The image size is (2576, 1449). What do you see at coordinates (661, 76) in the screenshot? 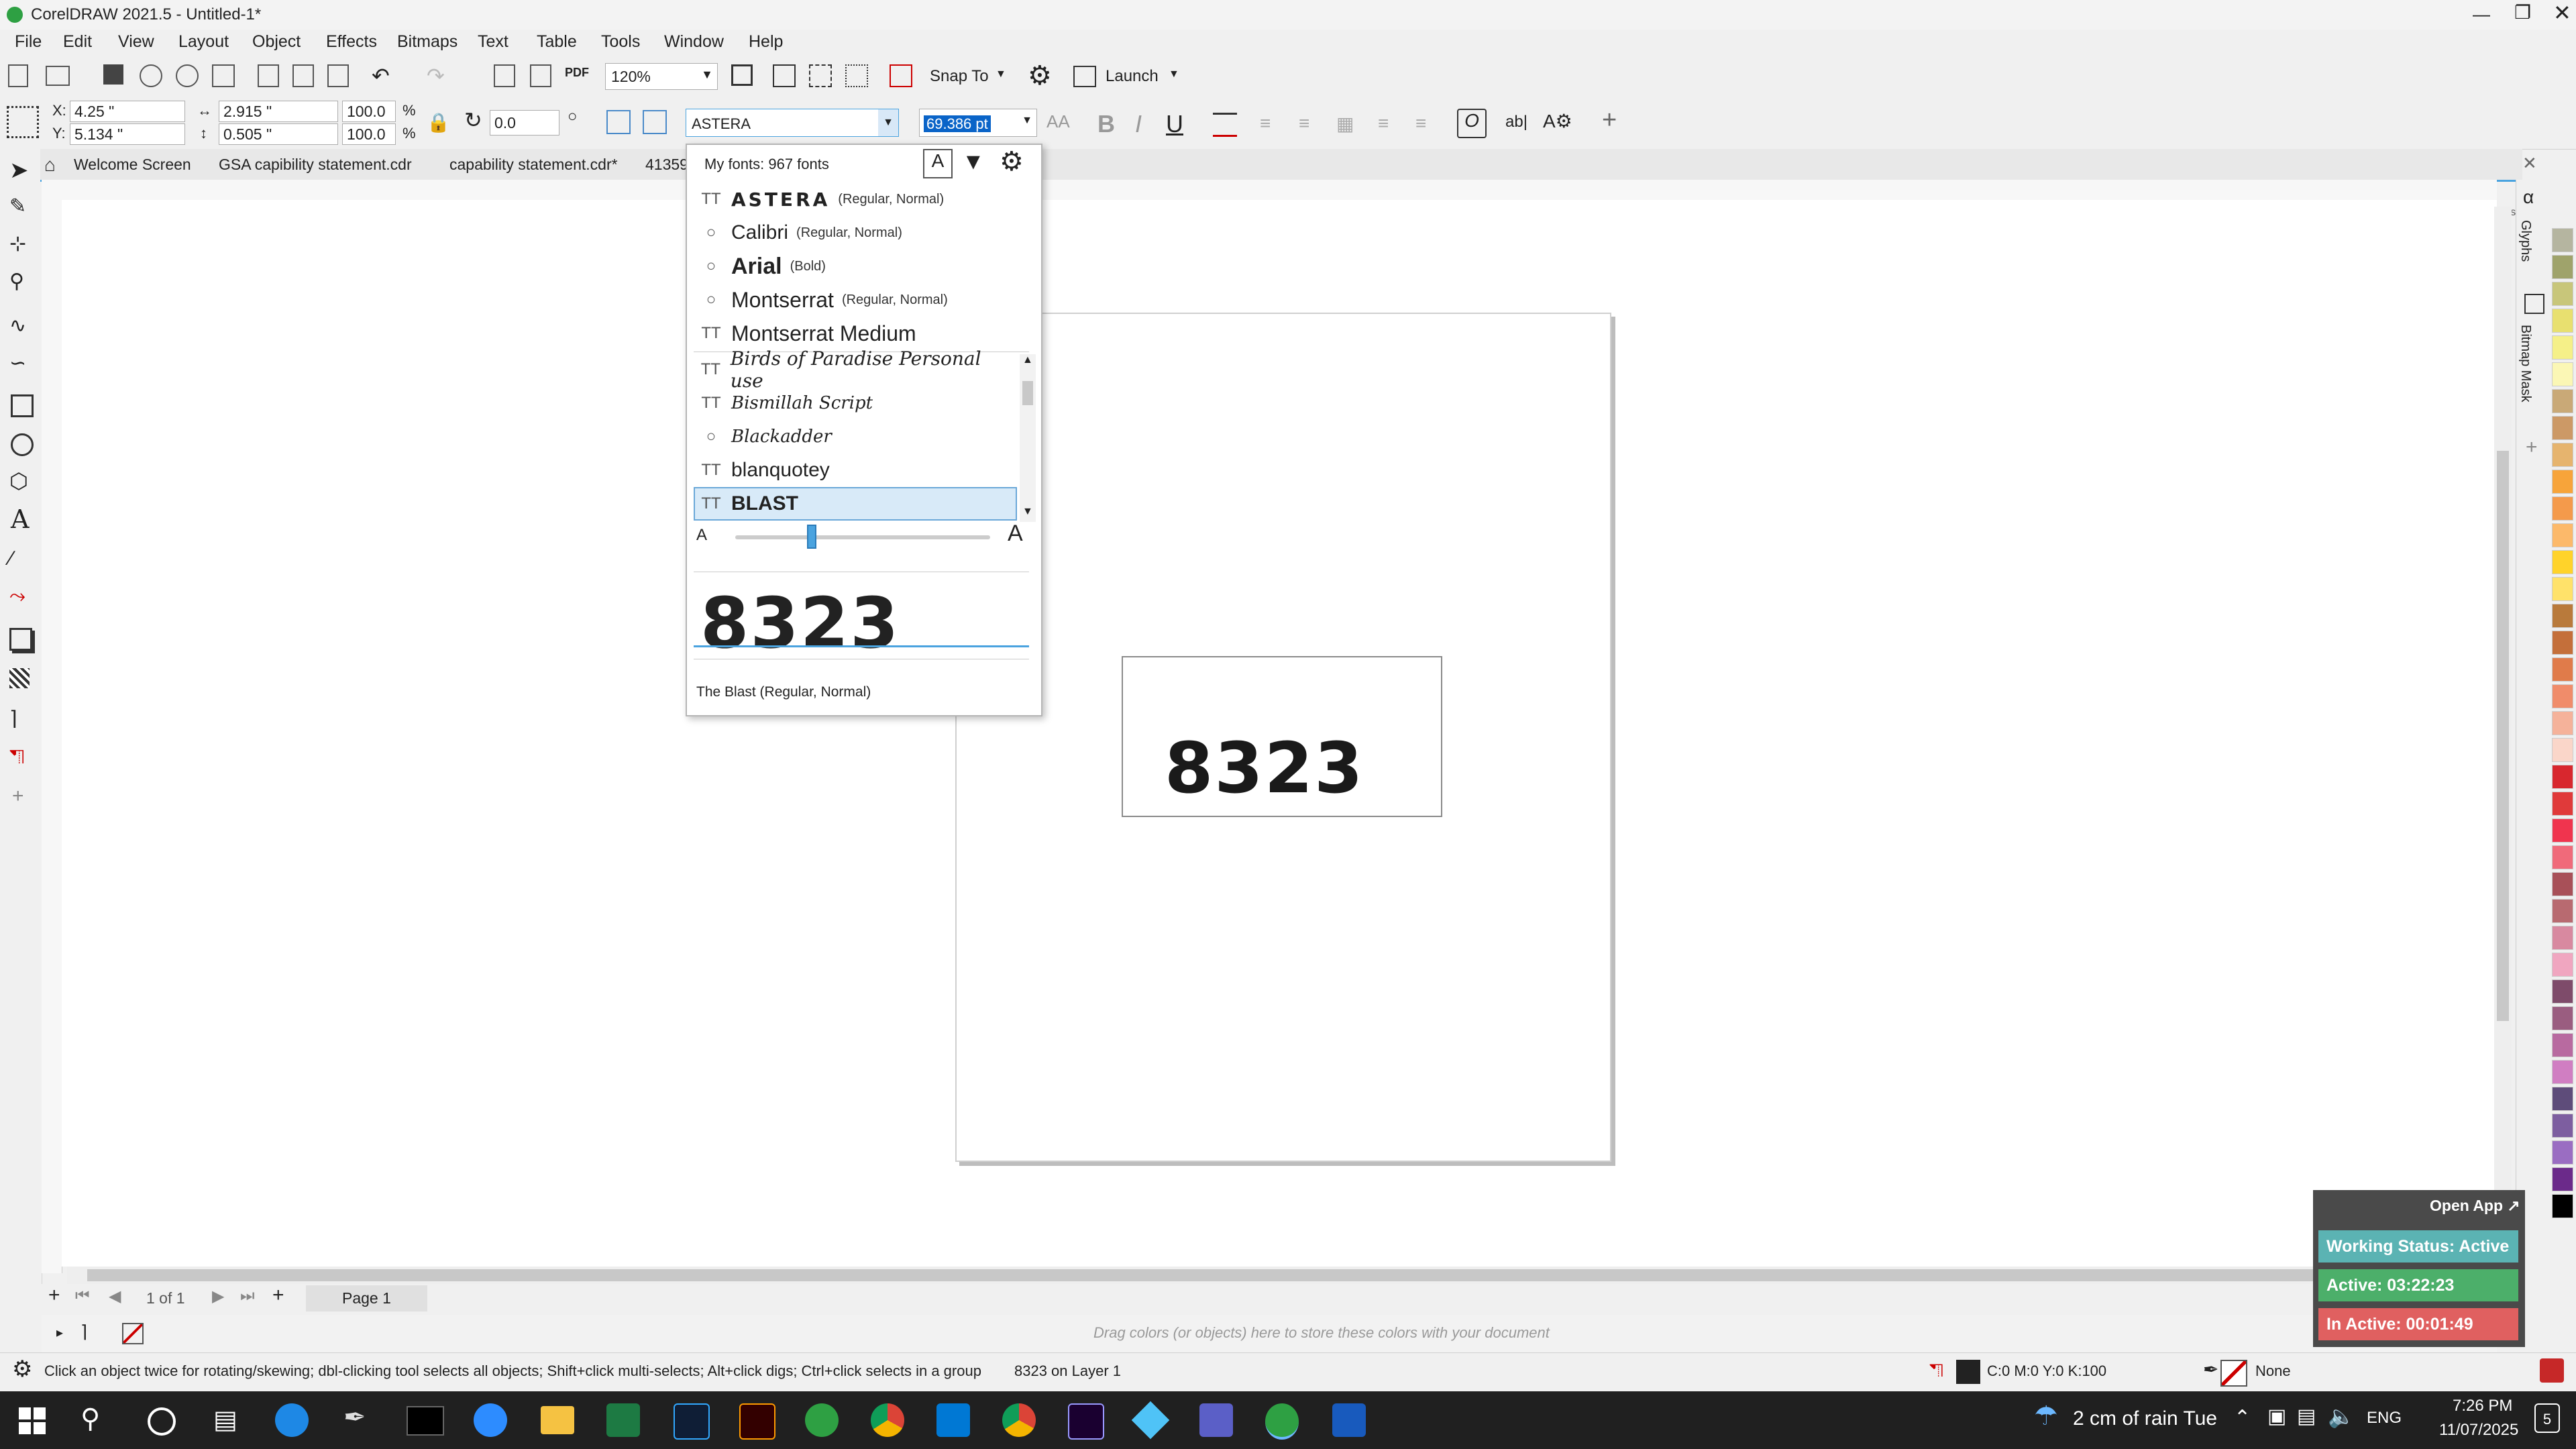
I see `zoom-level-field: 120% ▼` at bounding box center [661, 76].